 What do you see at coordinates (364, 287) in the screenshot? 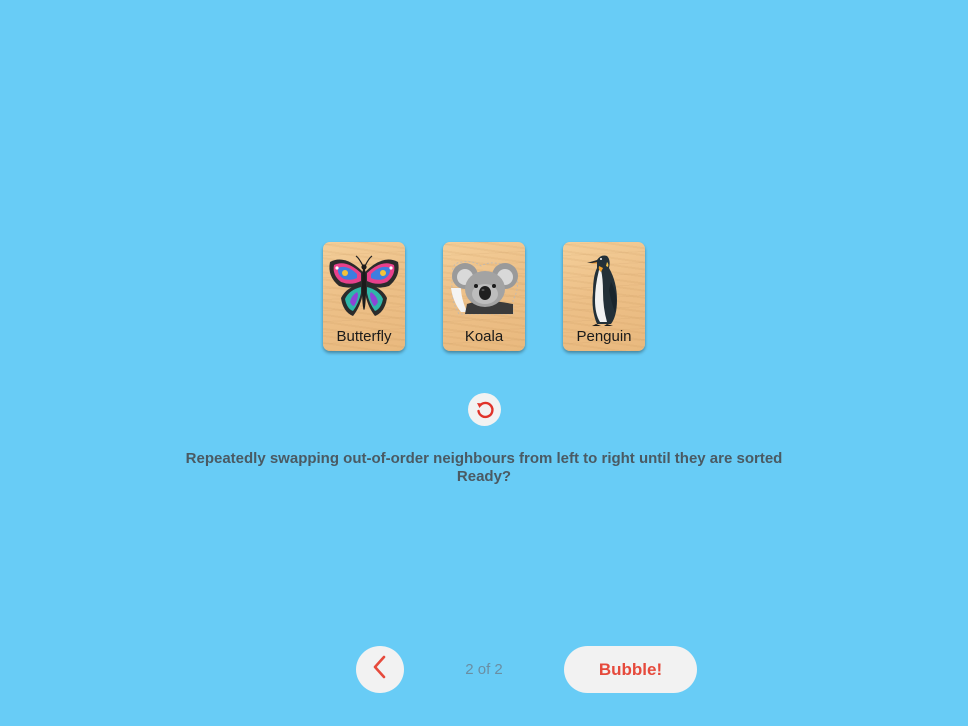
I see `butterfly-icon` at bounding box center [364, 287].